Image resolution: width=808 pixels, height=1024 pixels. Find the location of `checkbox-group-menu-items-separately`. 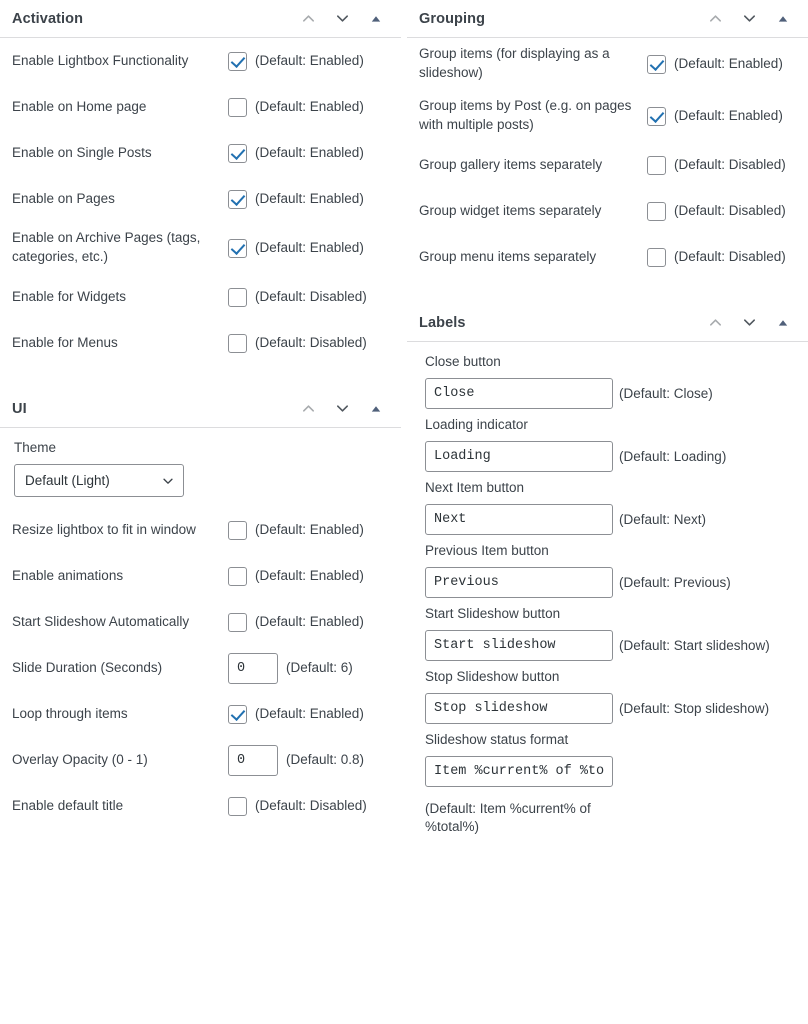

checkbox-group-menu-items-separately is located at coordinates (656, 257).